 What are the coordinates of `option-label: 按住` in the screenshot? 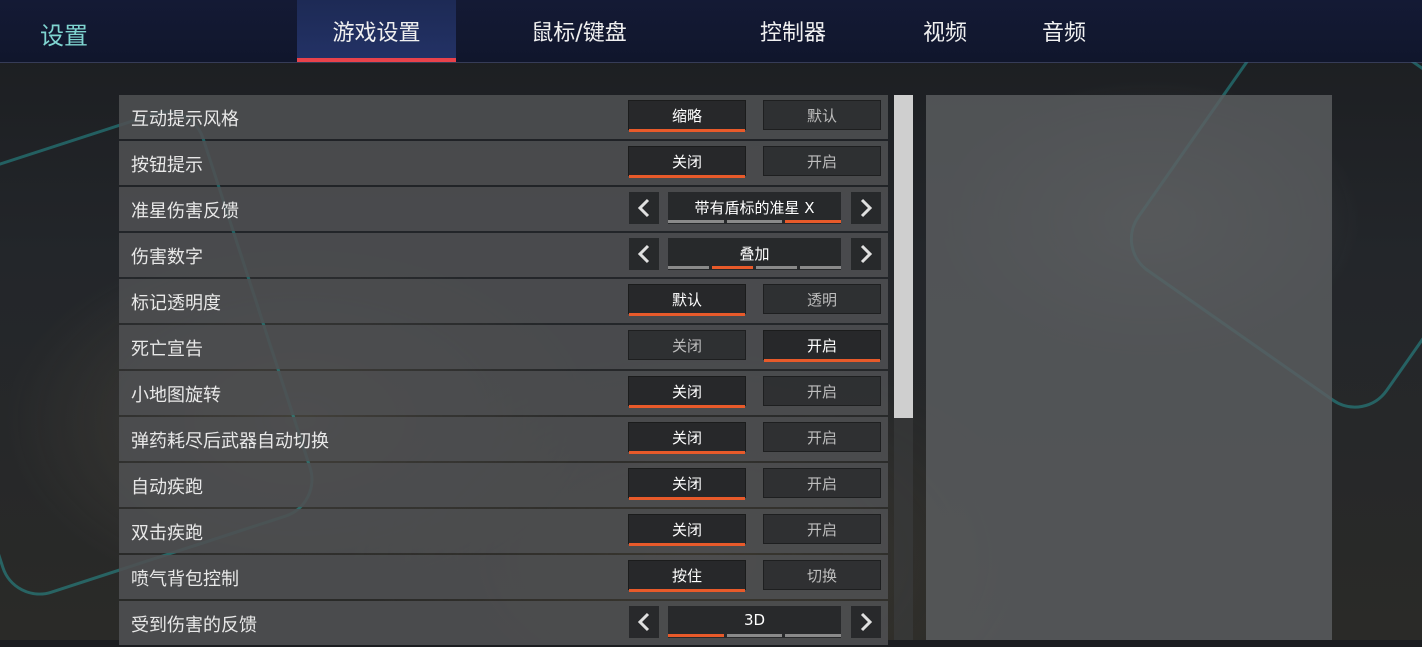 It's located at (686, 575).